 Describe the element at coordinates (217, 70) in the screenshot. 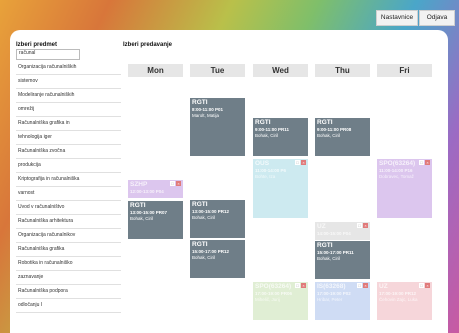

I see `day-header-tue: Tue` at that location.